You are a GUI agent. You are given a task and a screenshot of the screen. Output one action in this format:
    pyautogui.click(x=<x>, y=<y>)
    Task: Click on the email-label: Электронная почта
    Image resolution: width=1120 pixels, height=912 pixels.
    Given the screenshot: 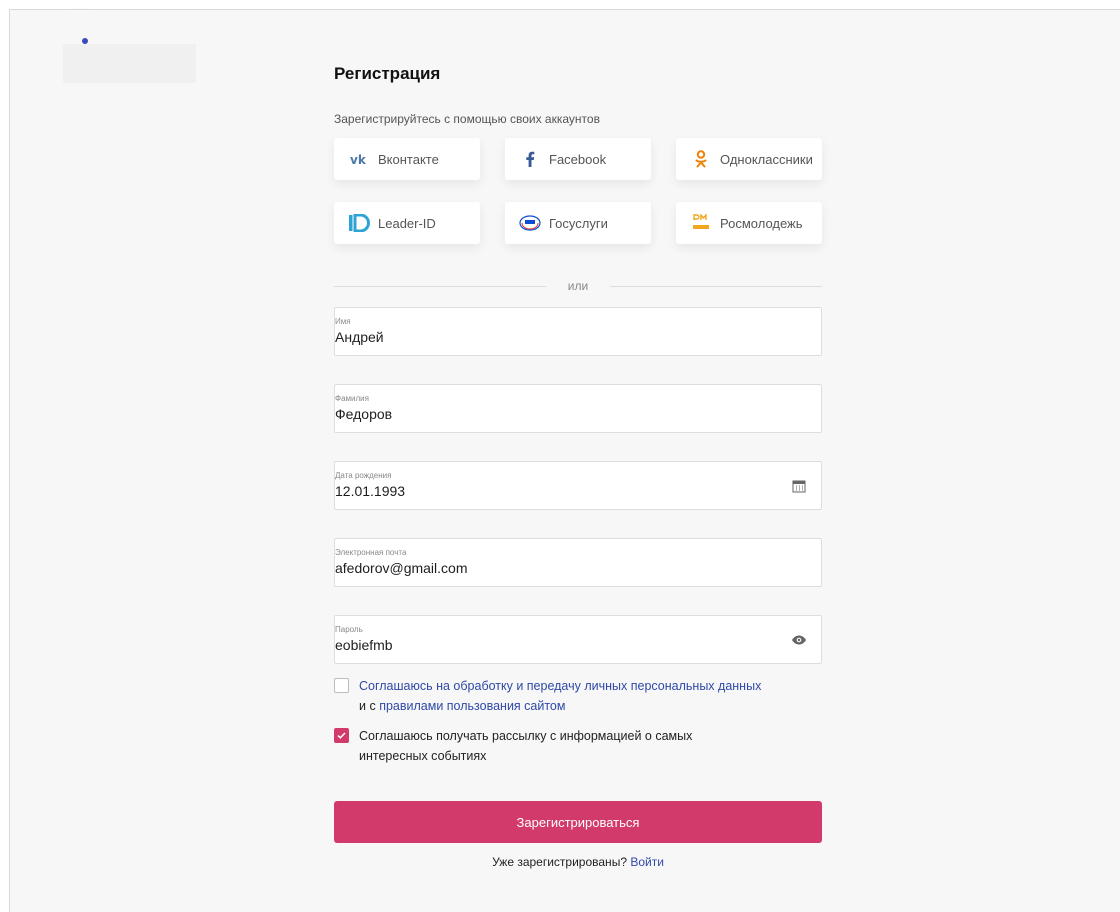 What is the action you would take?
    pyautogui.click(x=371, y=552)
    